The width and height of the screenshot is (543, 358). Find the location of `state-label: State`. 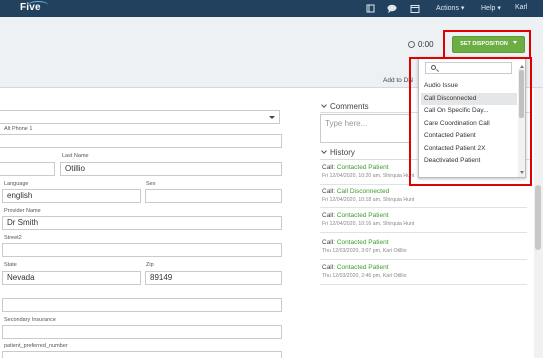

state-label: State is located at coordinates (10, 265).